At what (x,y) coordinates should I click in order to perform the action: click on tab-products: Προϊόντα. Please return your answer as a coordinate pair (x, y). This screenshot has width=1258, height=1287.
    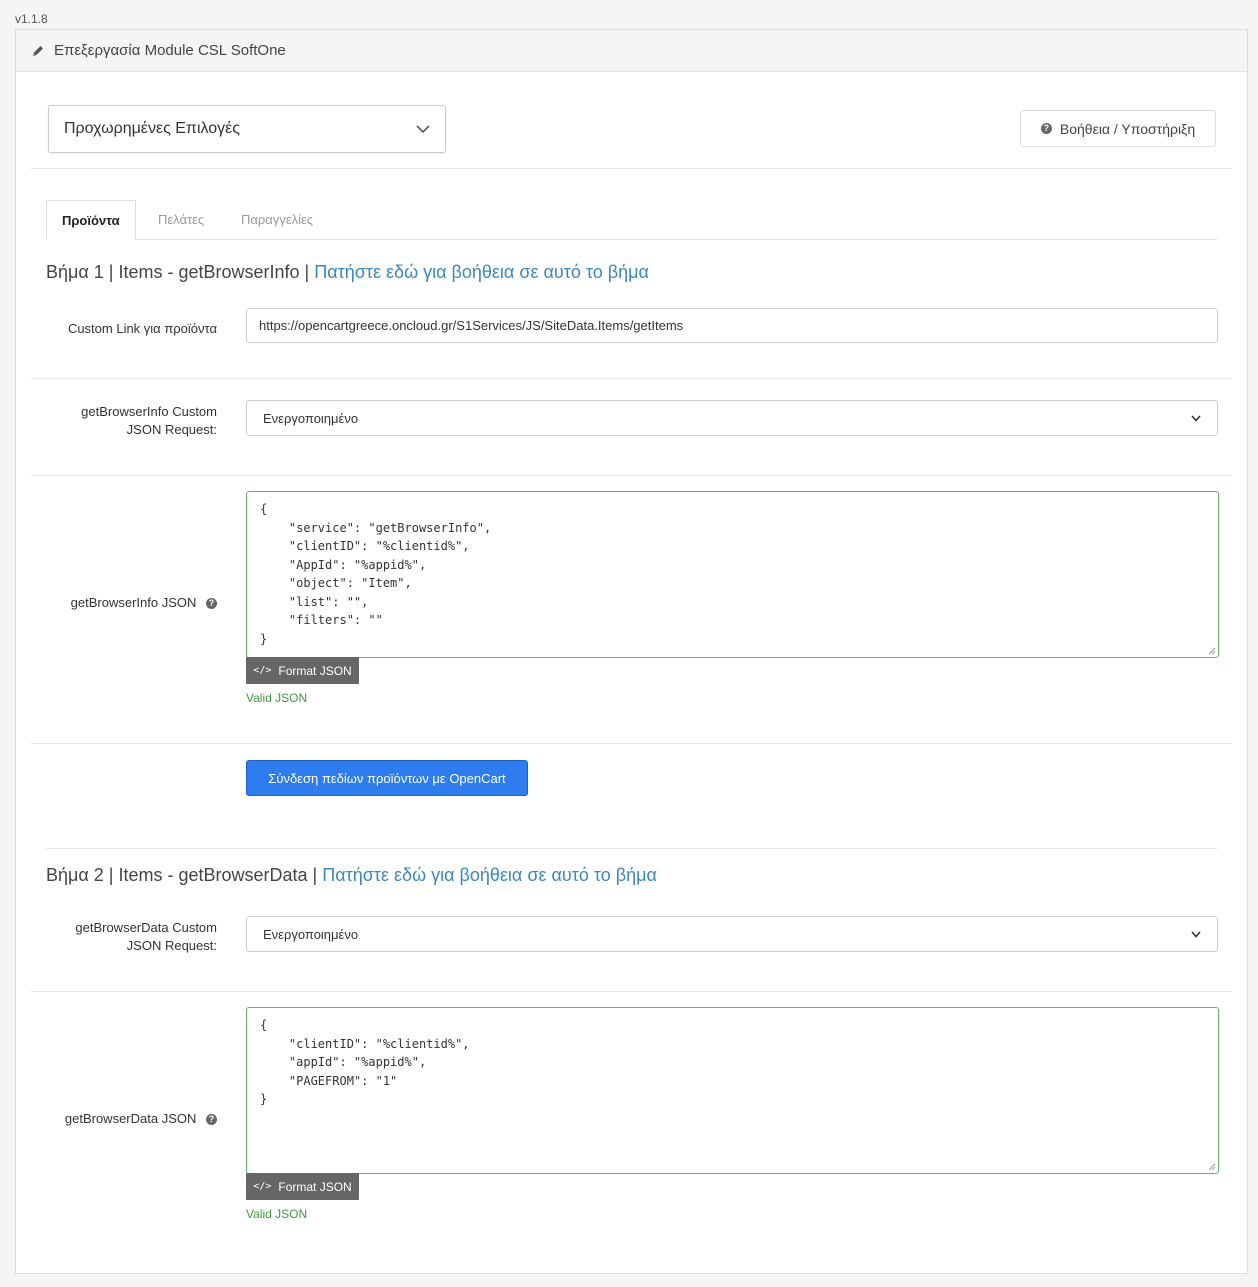
    Looking at the image, I should click on (91, 220).